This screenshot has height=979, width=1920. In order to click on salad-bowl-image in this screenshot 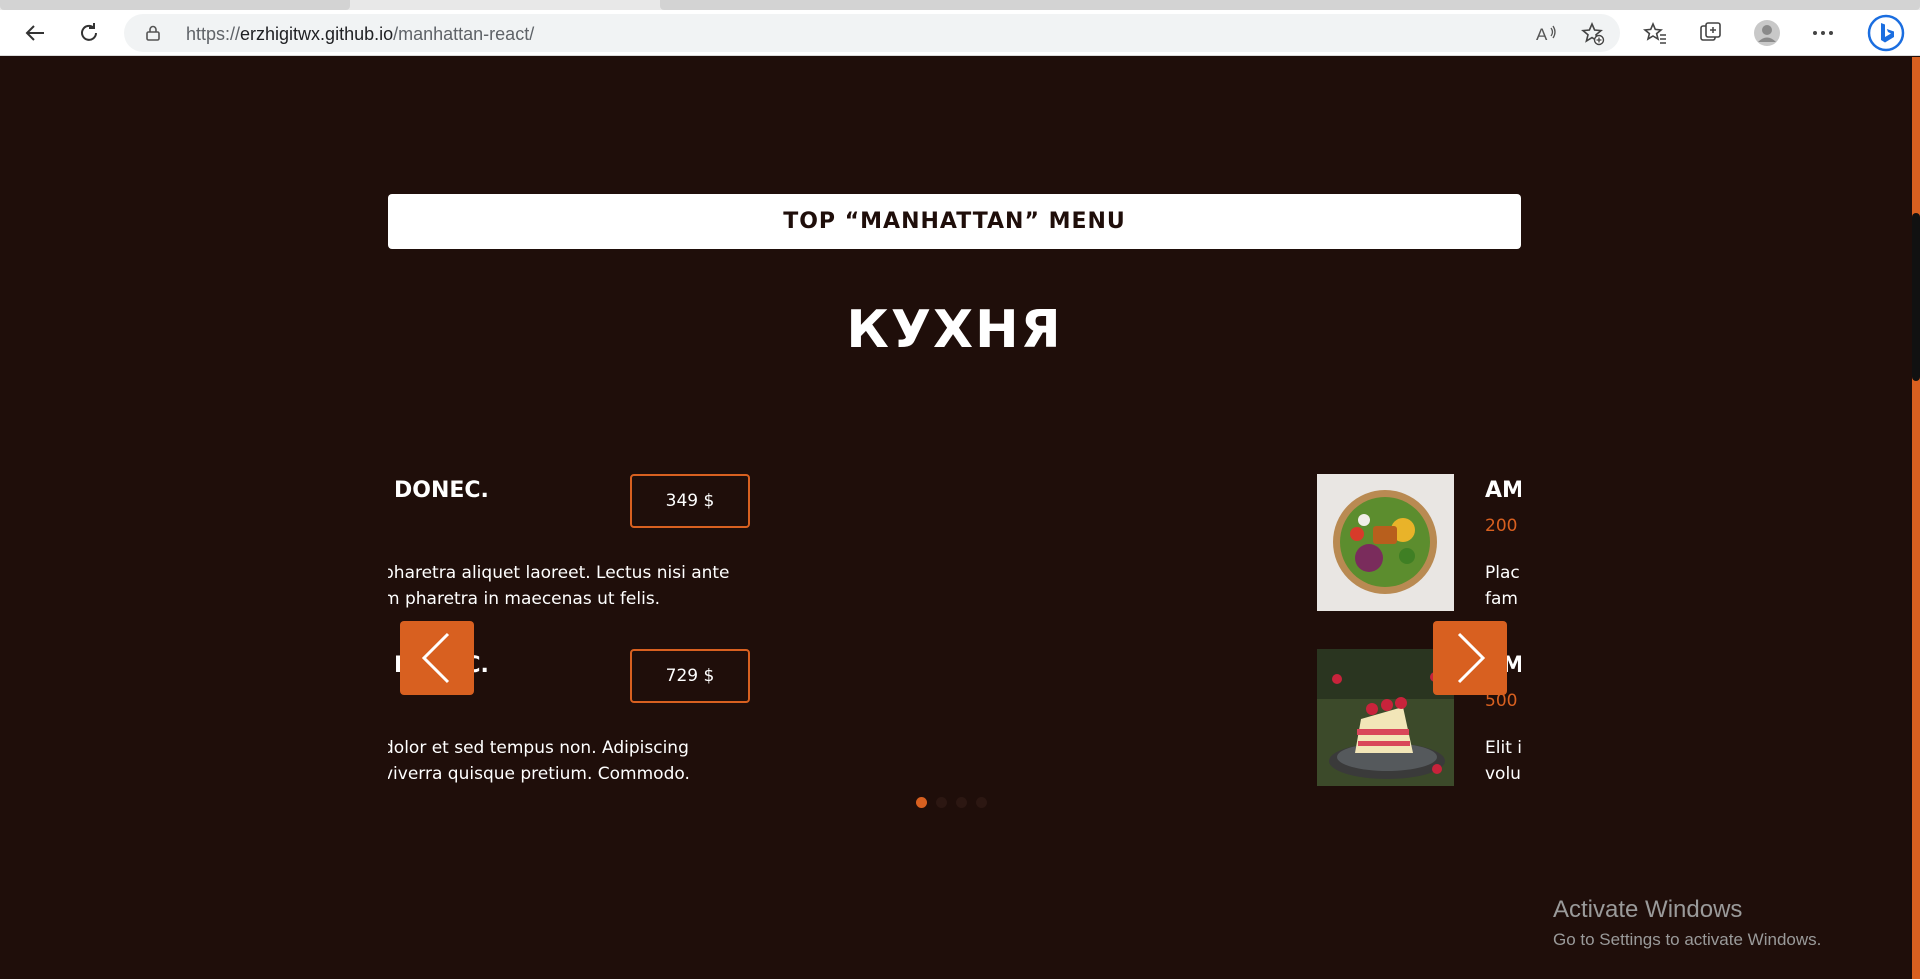, I will do `click(1385, 542)`.